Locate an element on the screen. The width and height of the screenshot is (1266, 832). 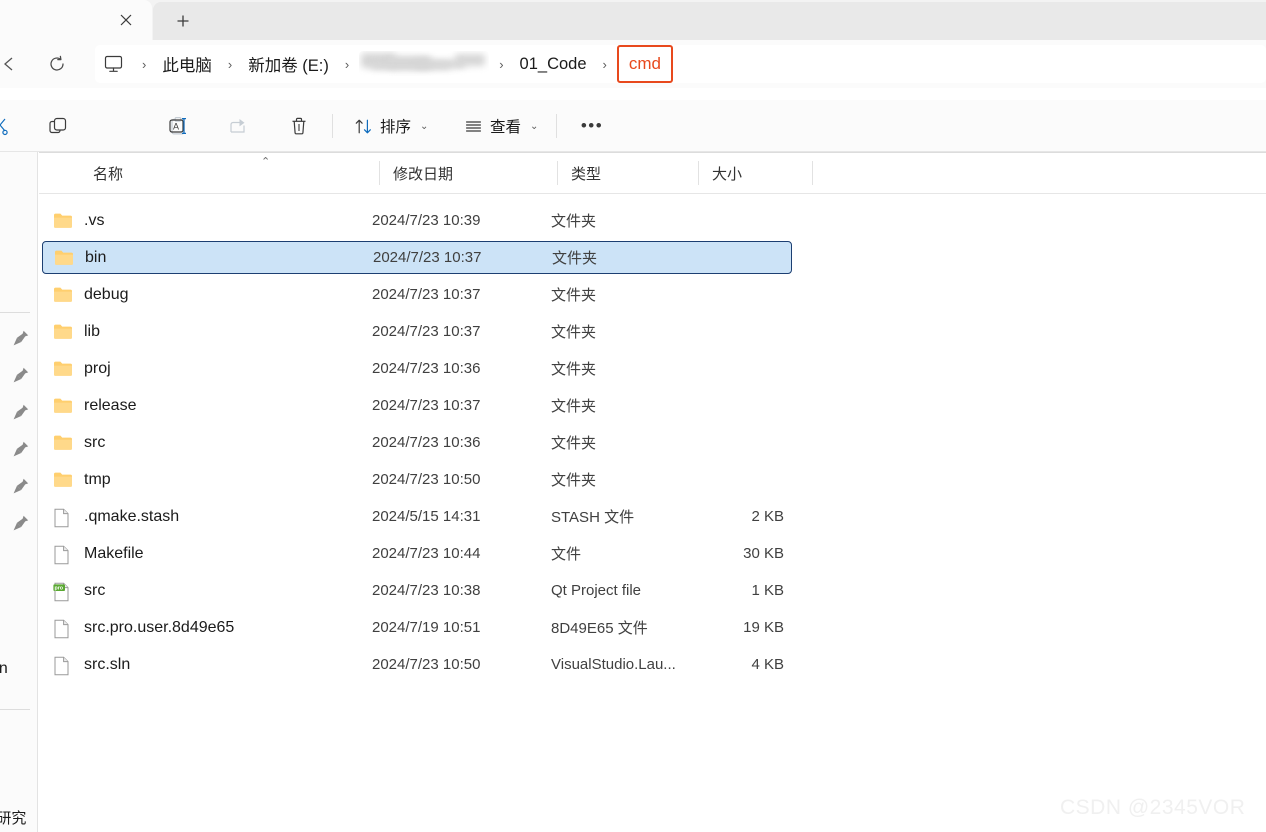
file-name-cell: debug is located at coordinates (91, 295).